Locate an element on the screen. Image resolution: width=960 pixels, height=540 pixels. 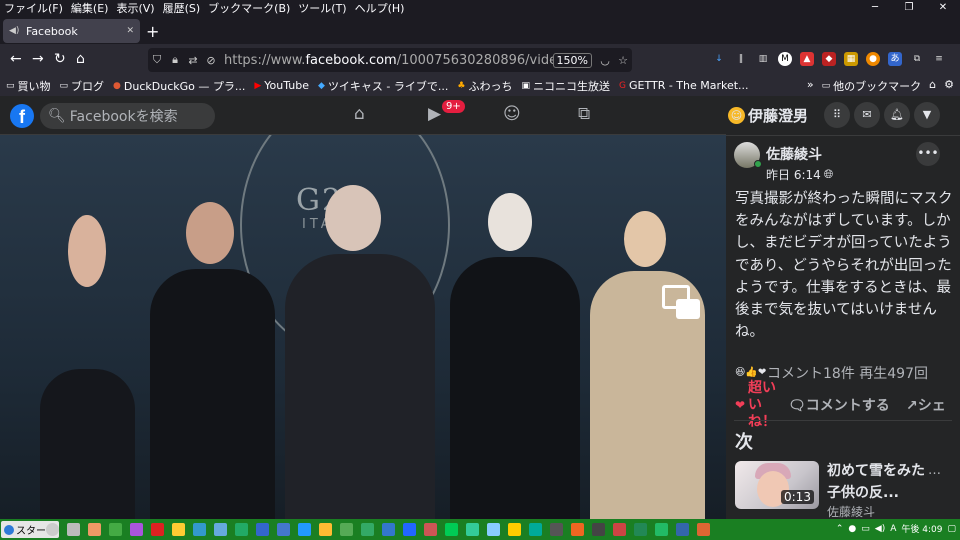
bookmark-fuwacchi: ♣ ふわっち is located at coordinates (484, 86).